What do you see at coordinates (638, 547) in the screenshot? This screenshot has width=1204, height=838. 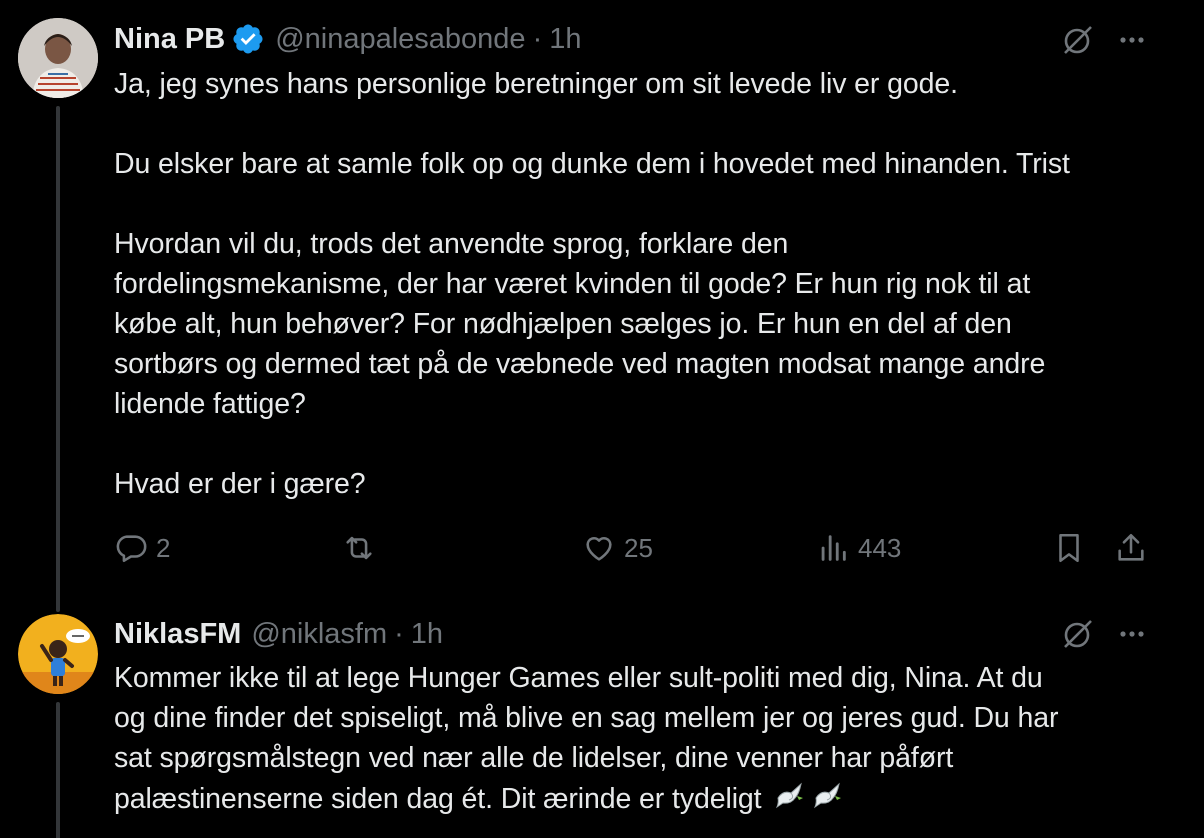 I see `like-count: 25` at bounding box center [638, 547].